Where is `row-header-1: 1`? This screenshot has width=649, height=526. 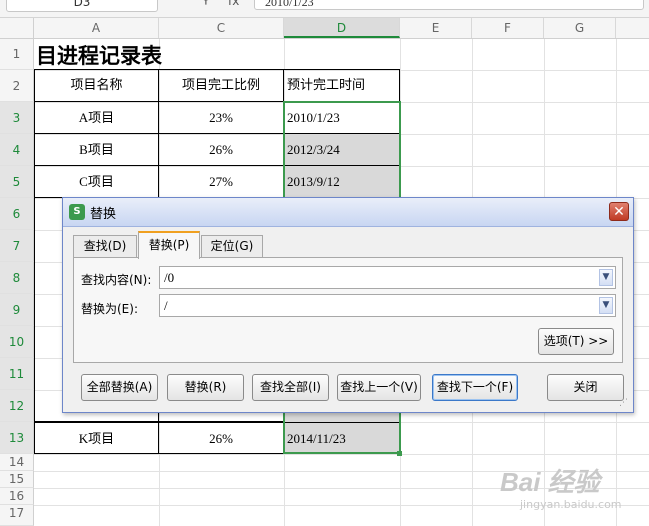
row-header-1: 1 is located at coordinates (17, 54).